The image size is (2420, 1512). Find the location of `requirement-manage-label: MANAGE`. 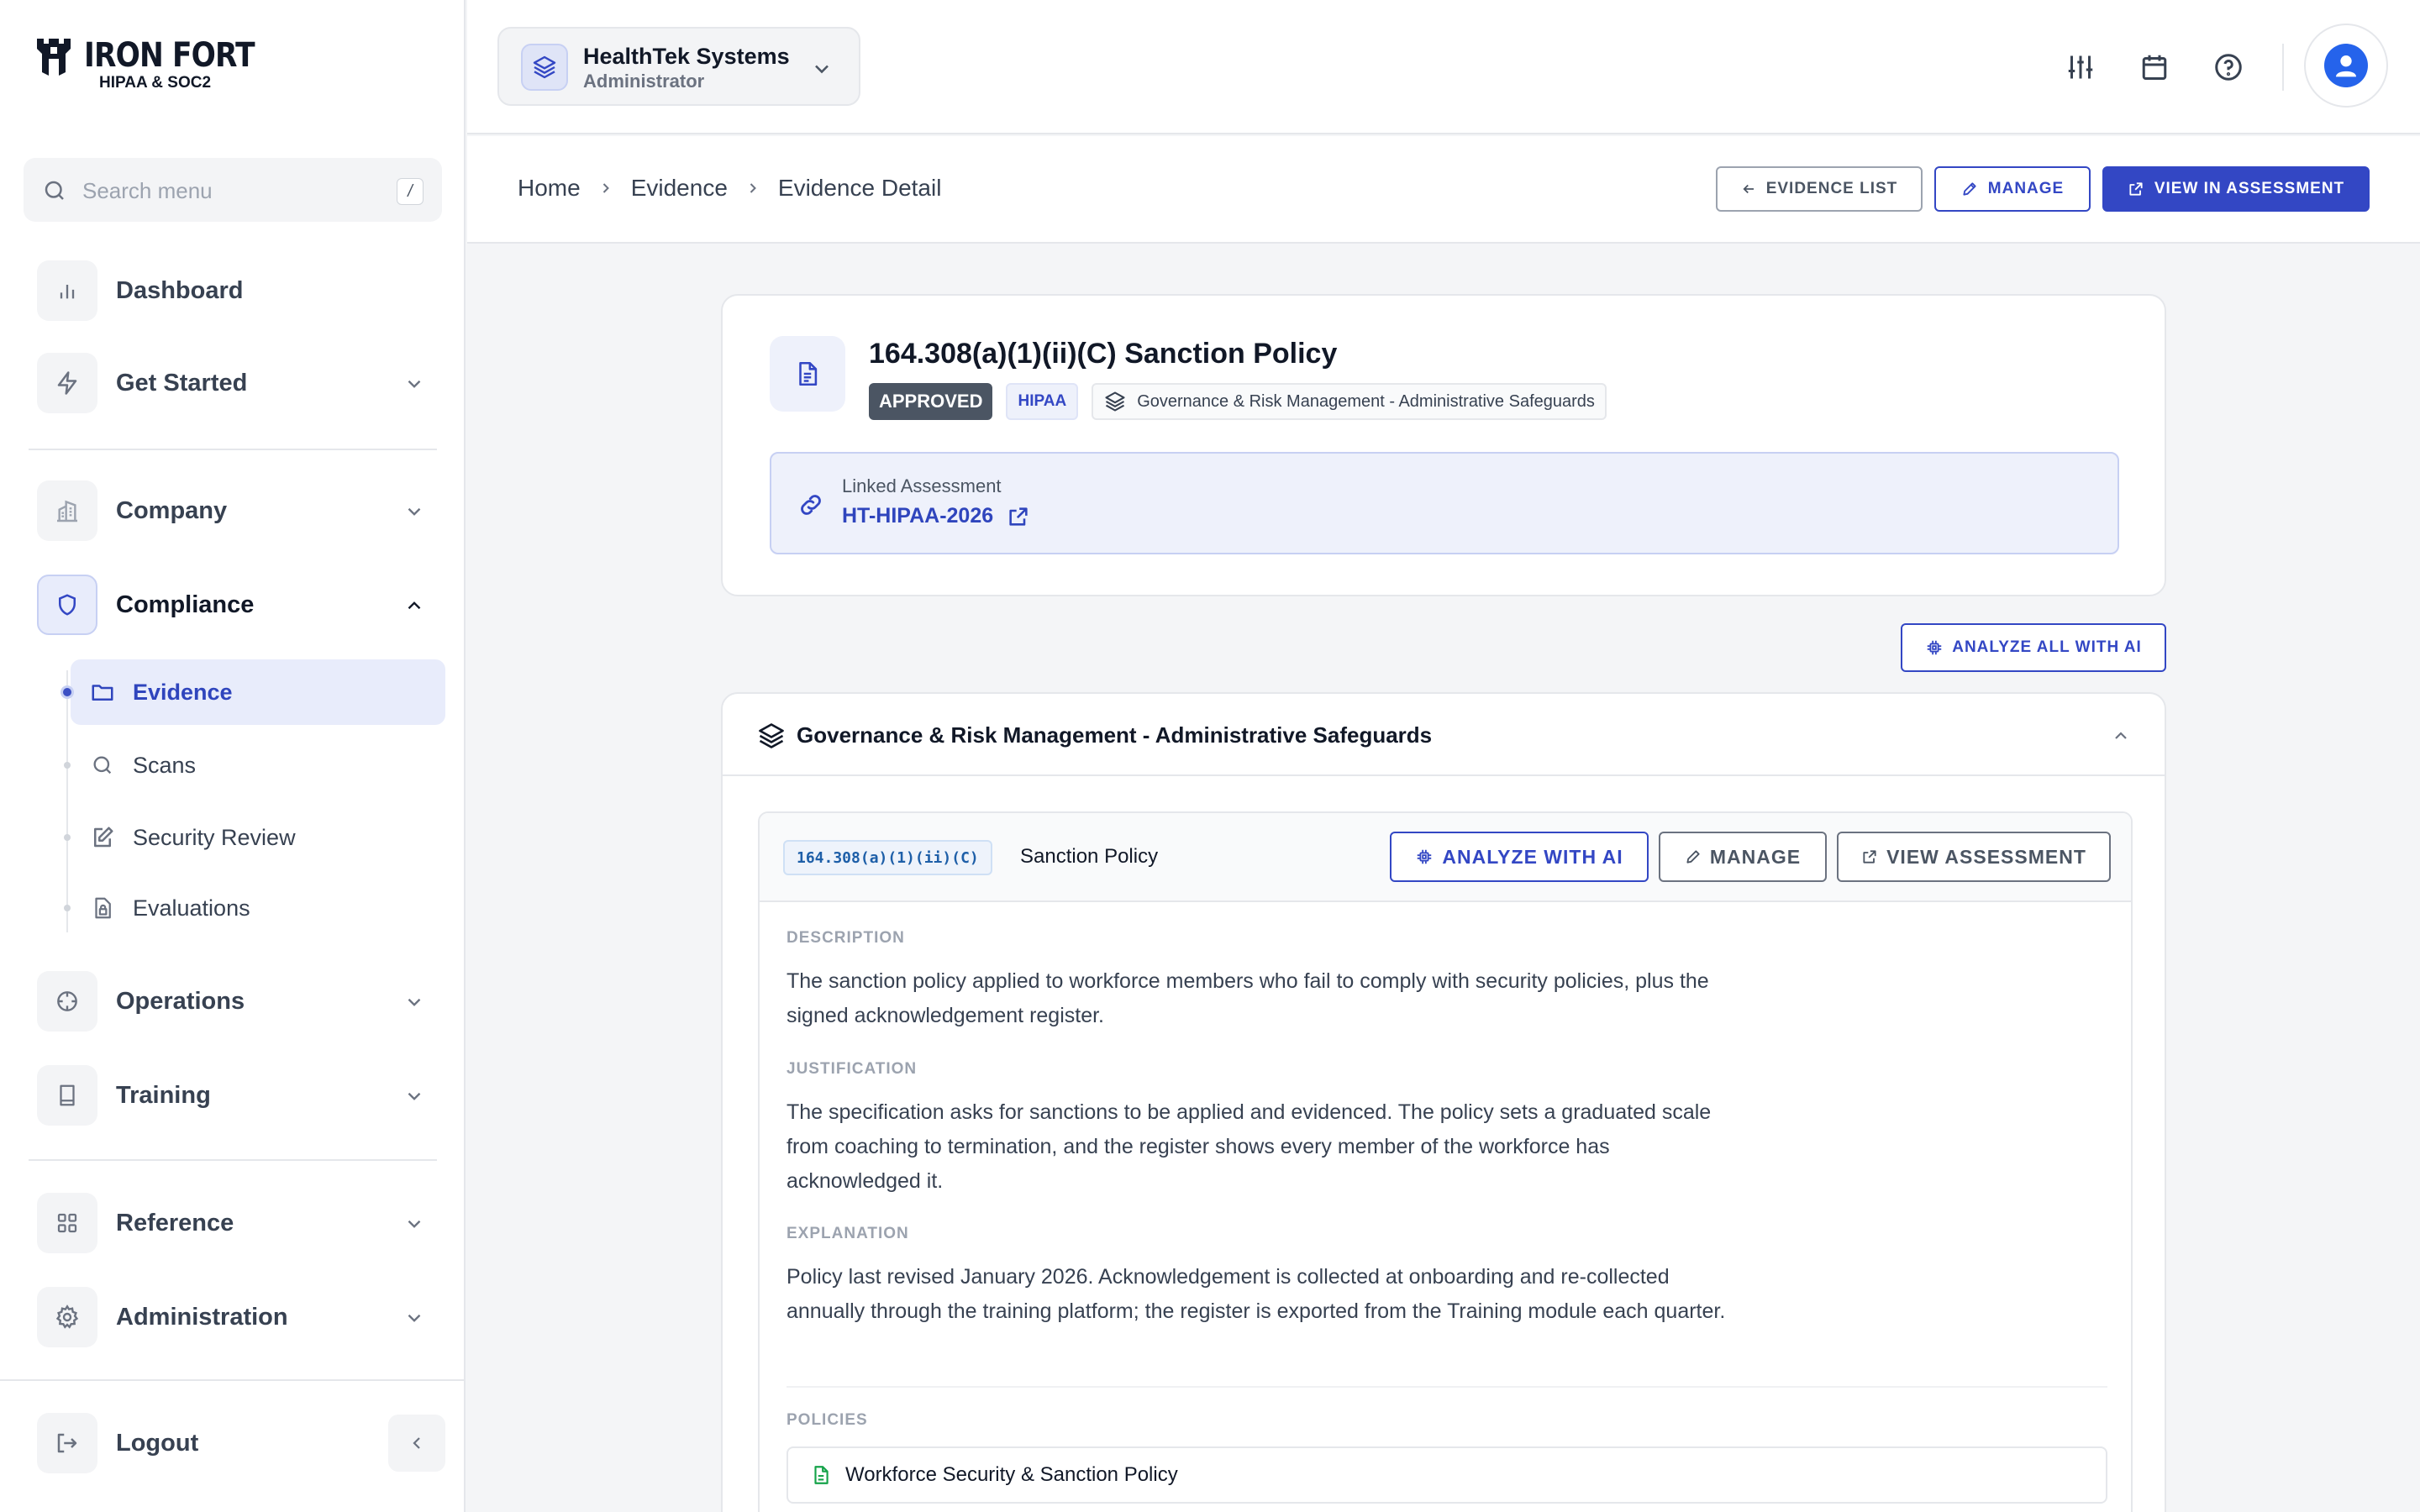

requirement-manage-label: MANAGE is located at coordinates (1755, 856).